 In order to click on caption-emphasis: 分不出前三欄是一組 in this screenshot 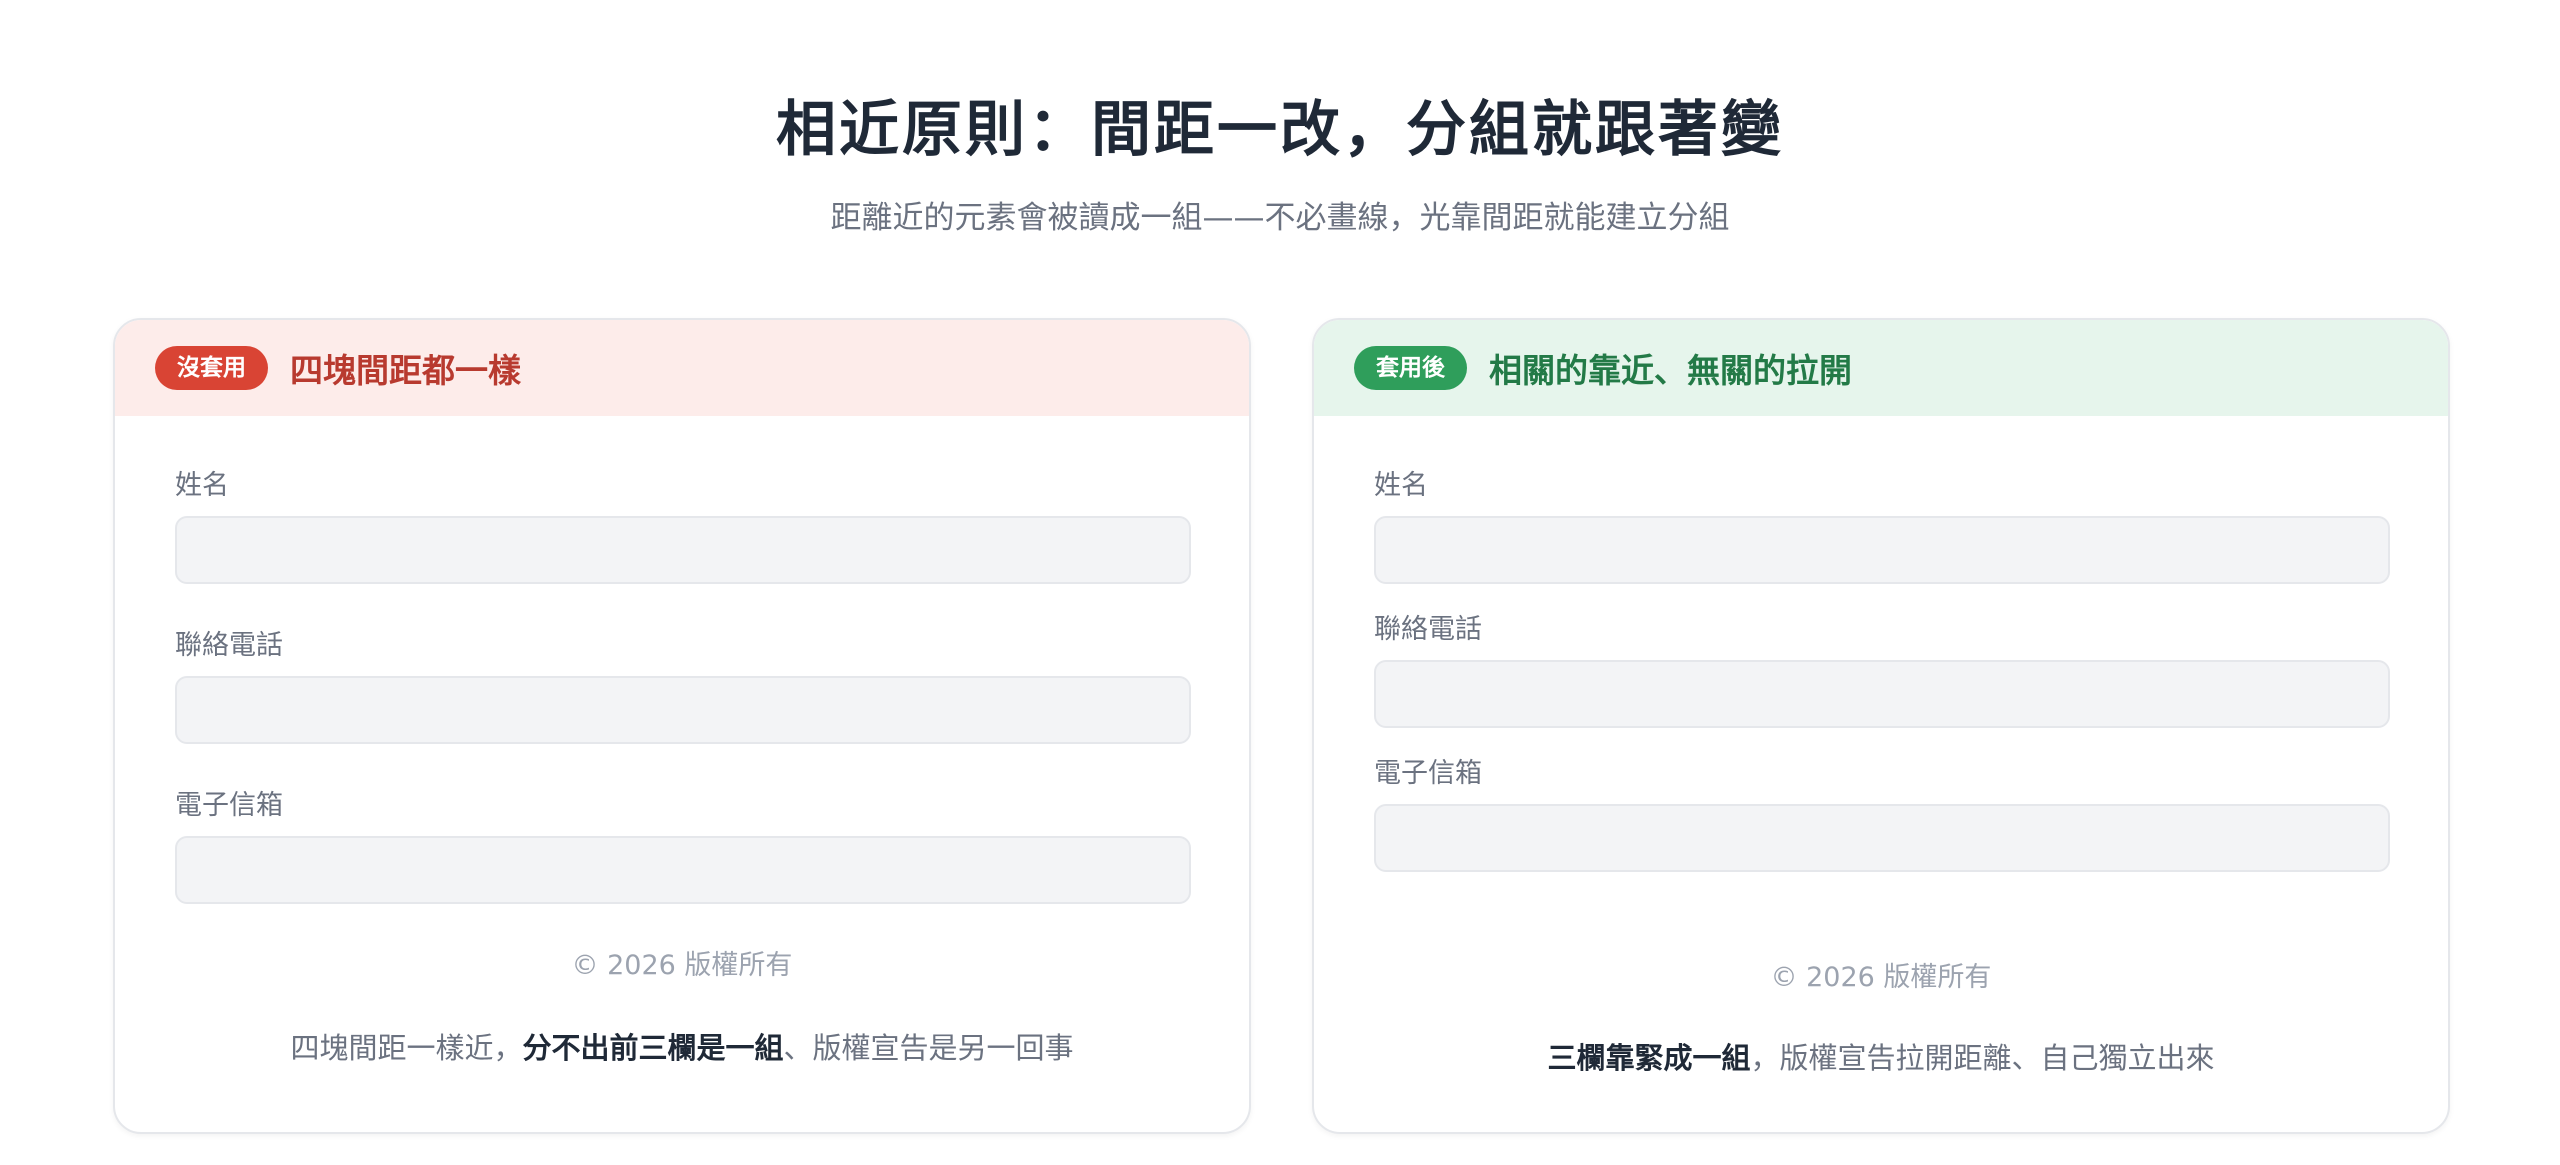, I will do `click(653, 1048)`.